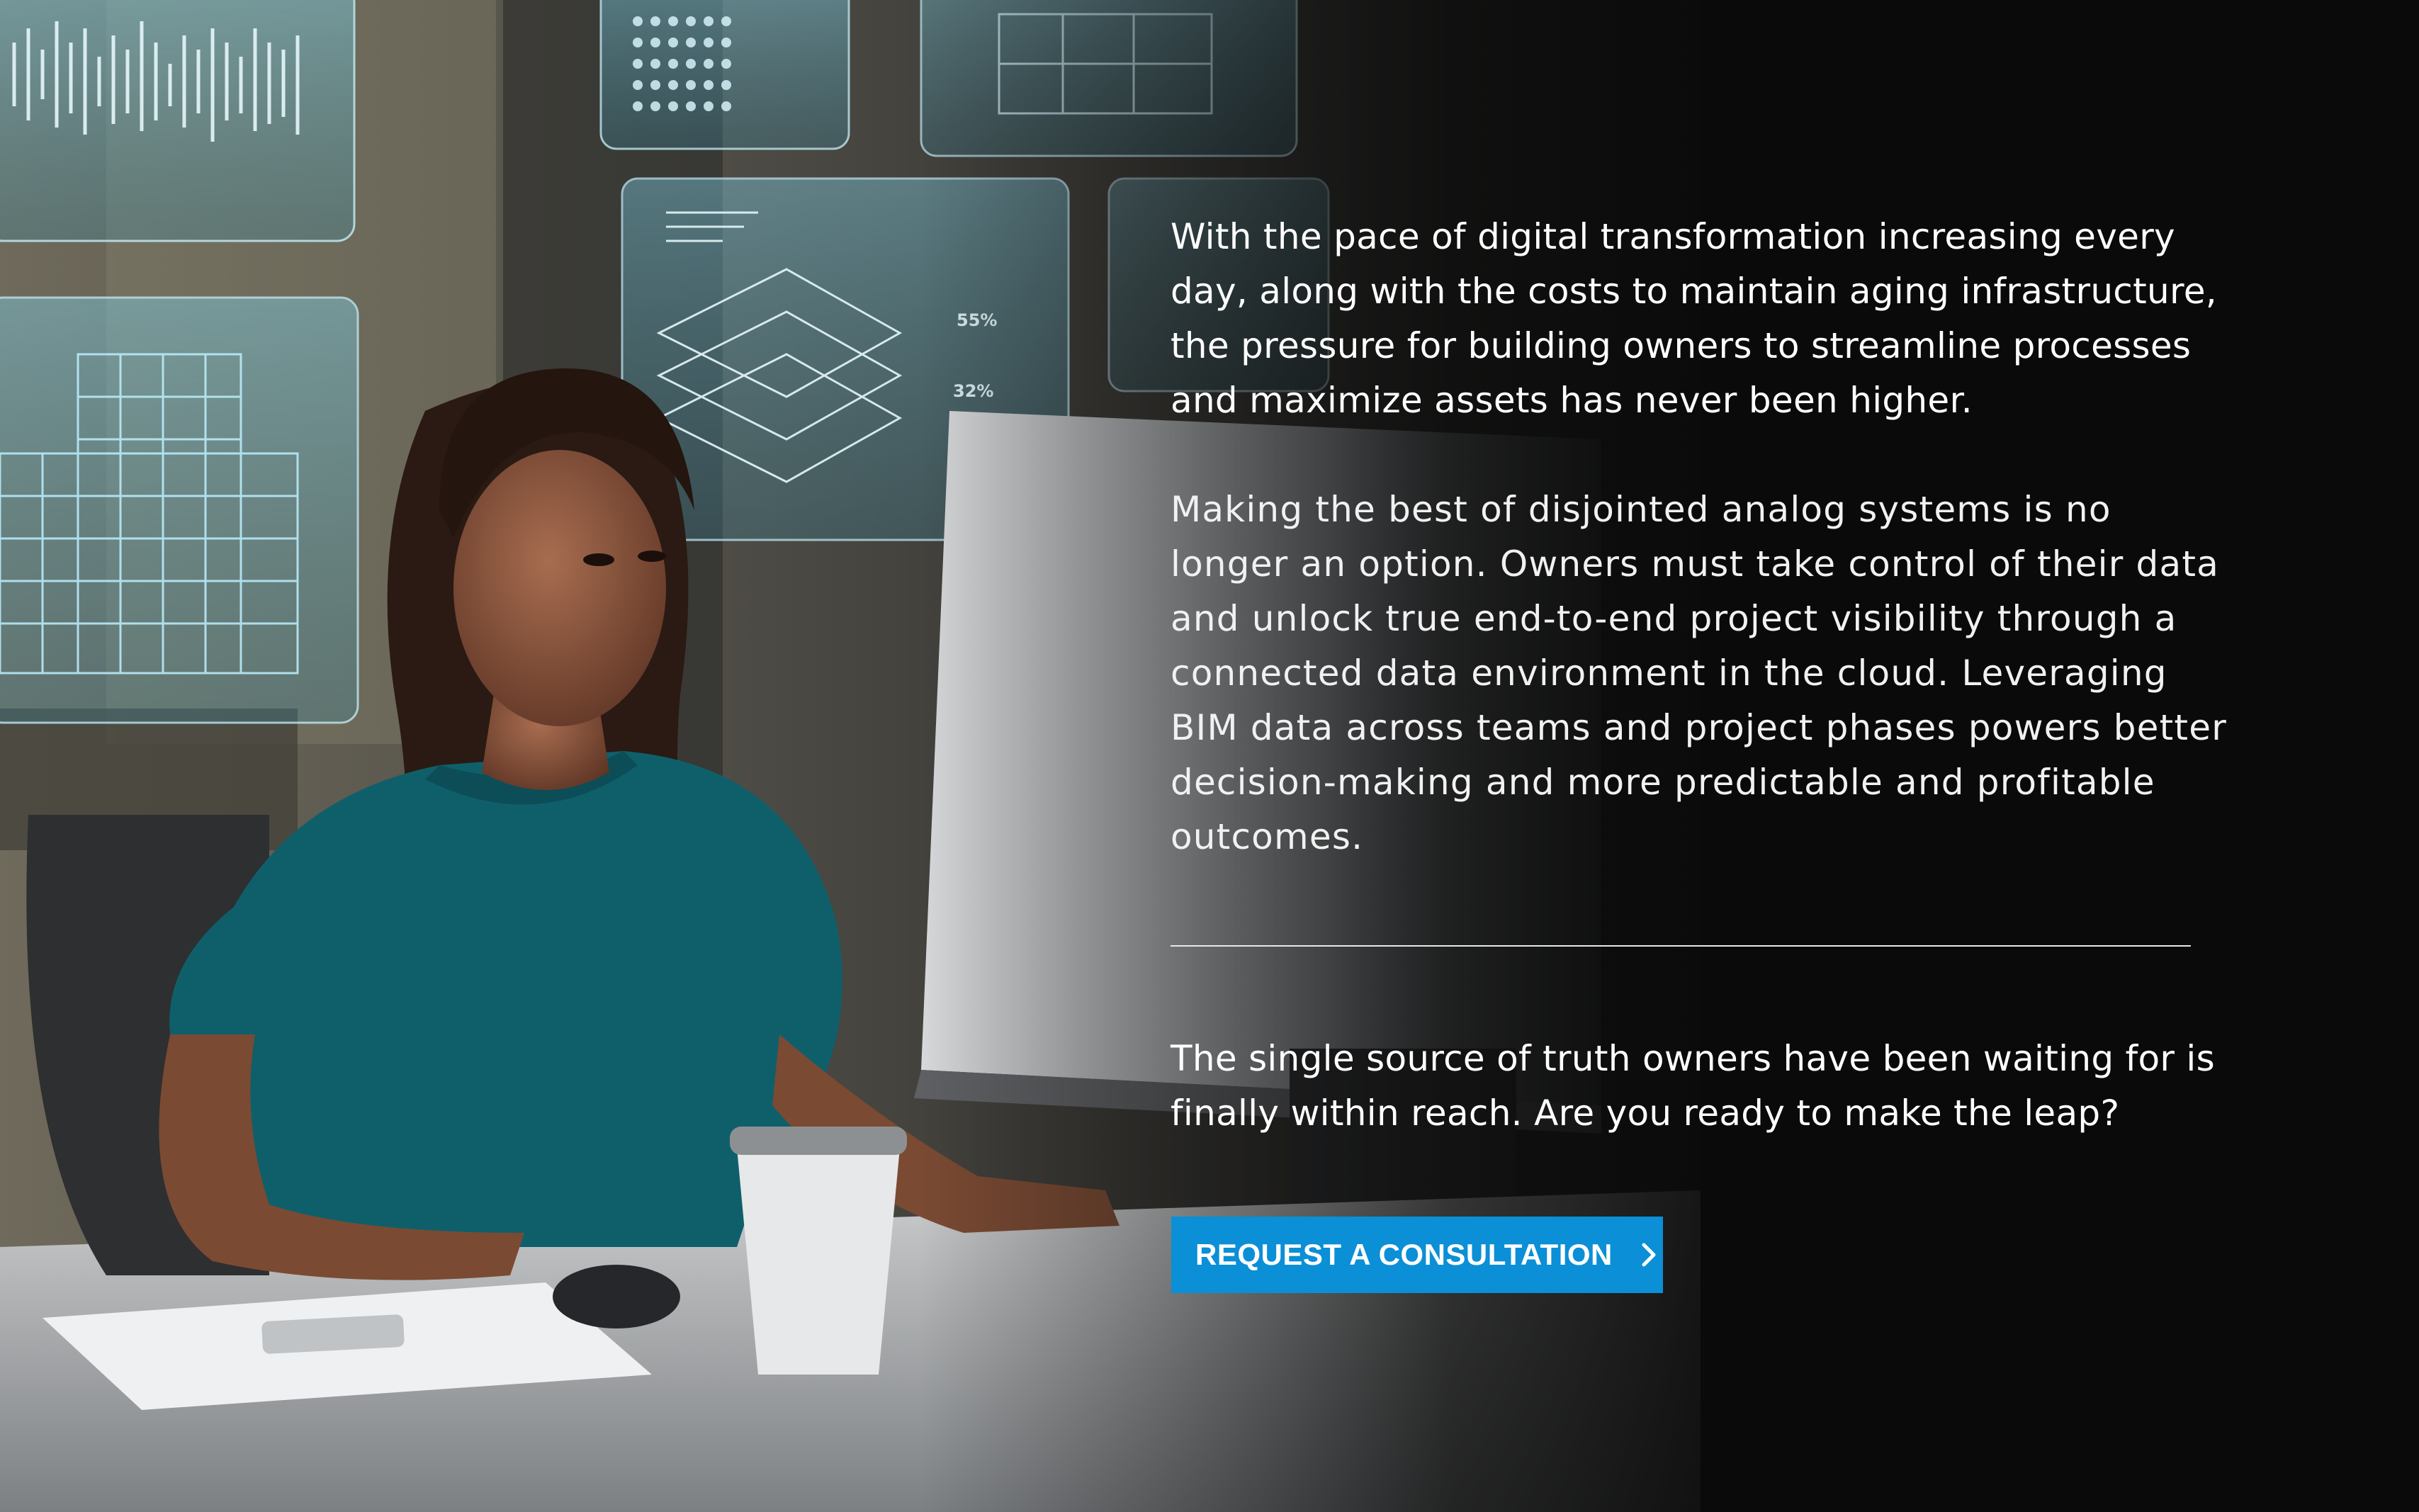  Describe the element at coordinates (1404, 1254) in the screenshot. I see `request-consultation-label: REQUEST A CONSULTATION` at that location.